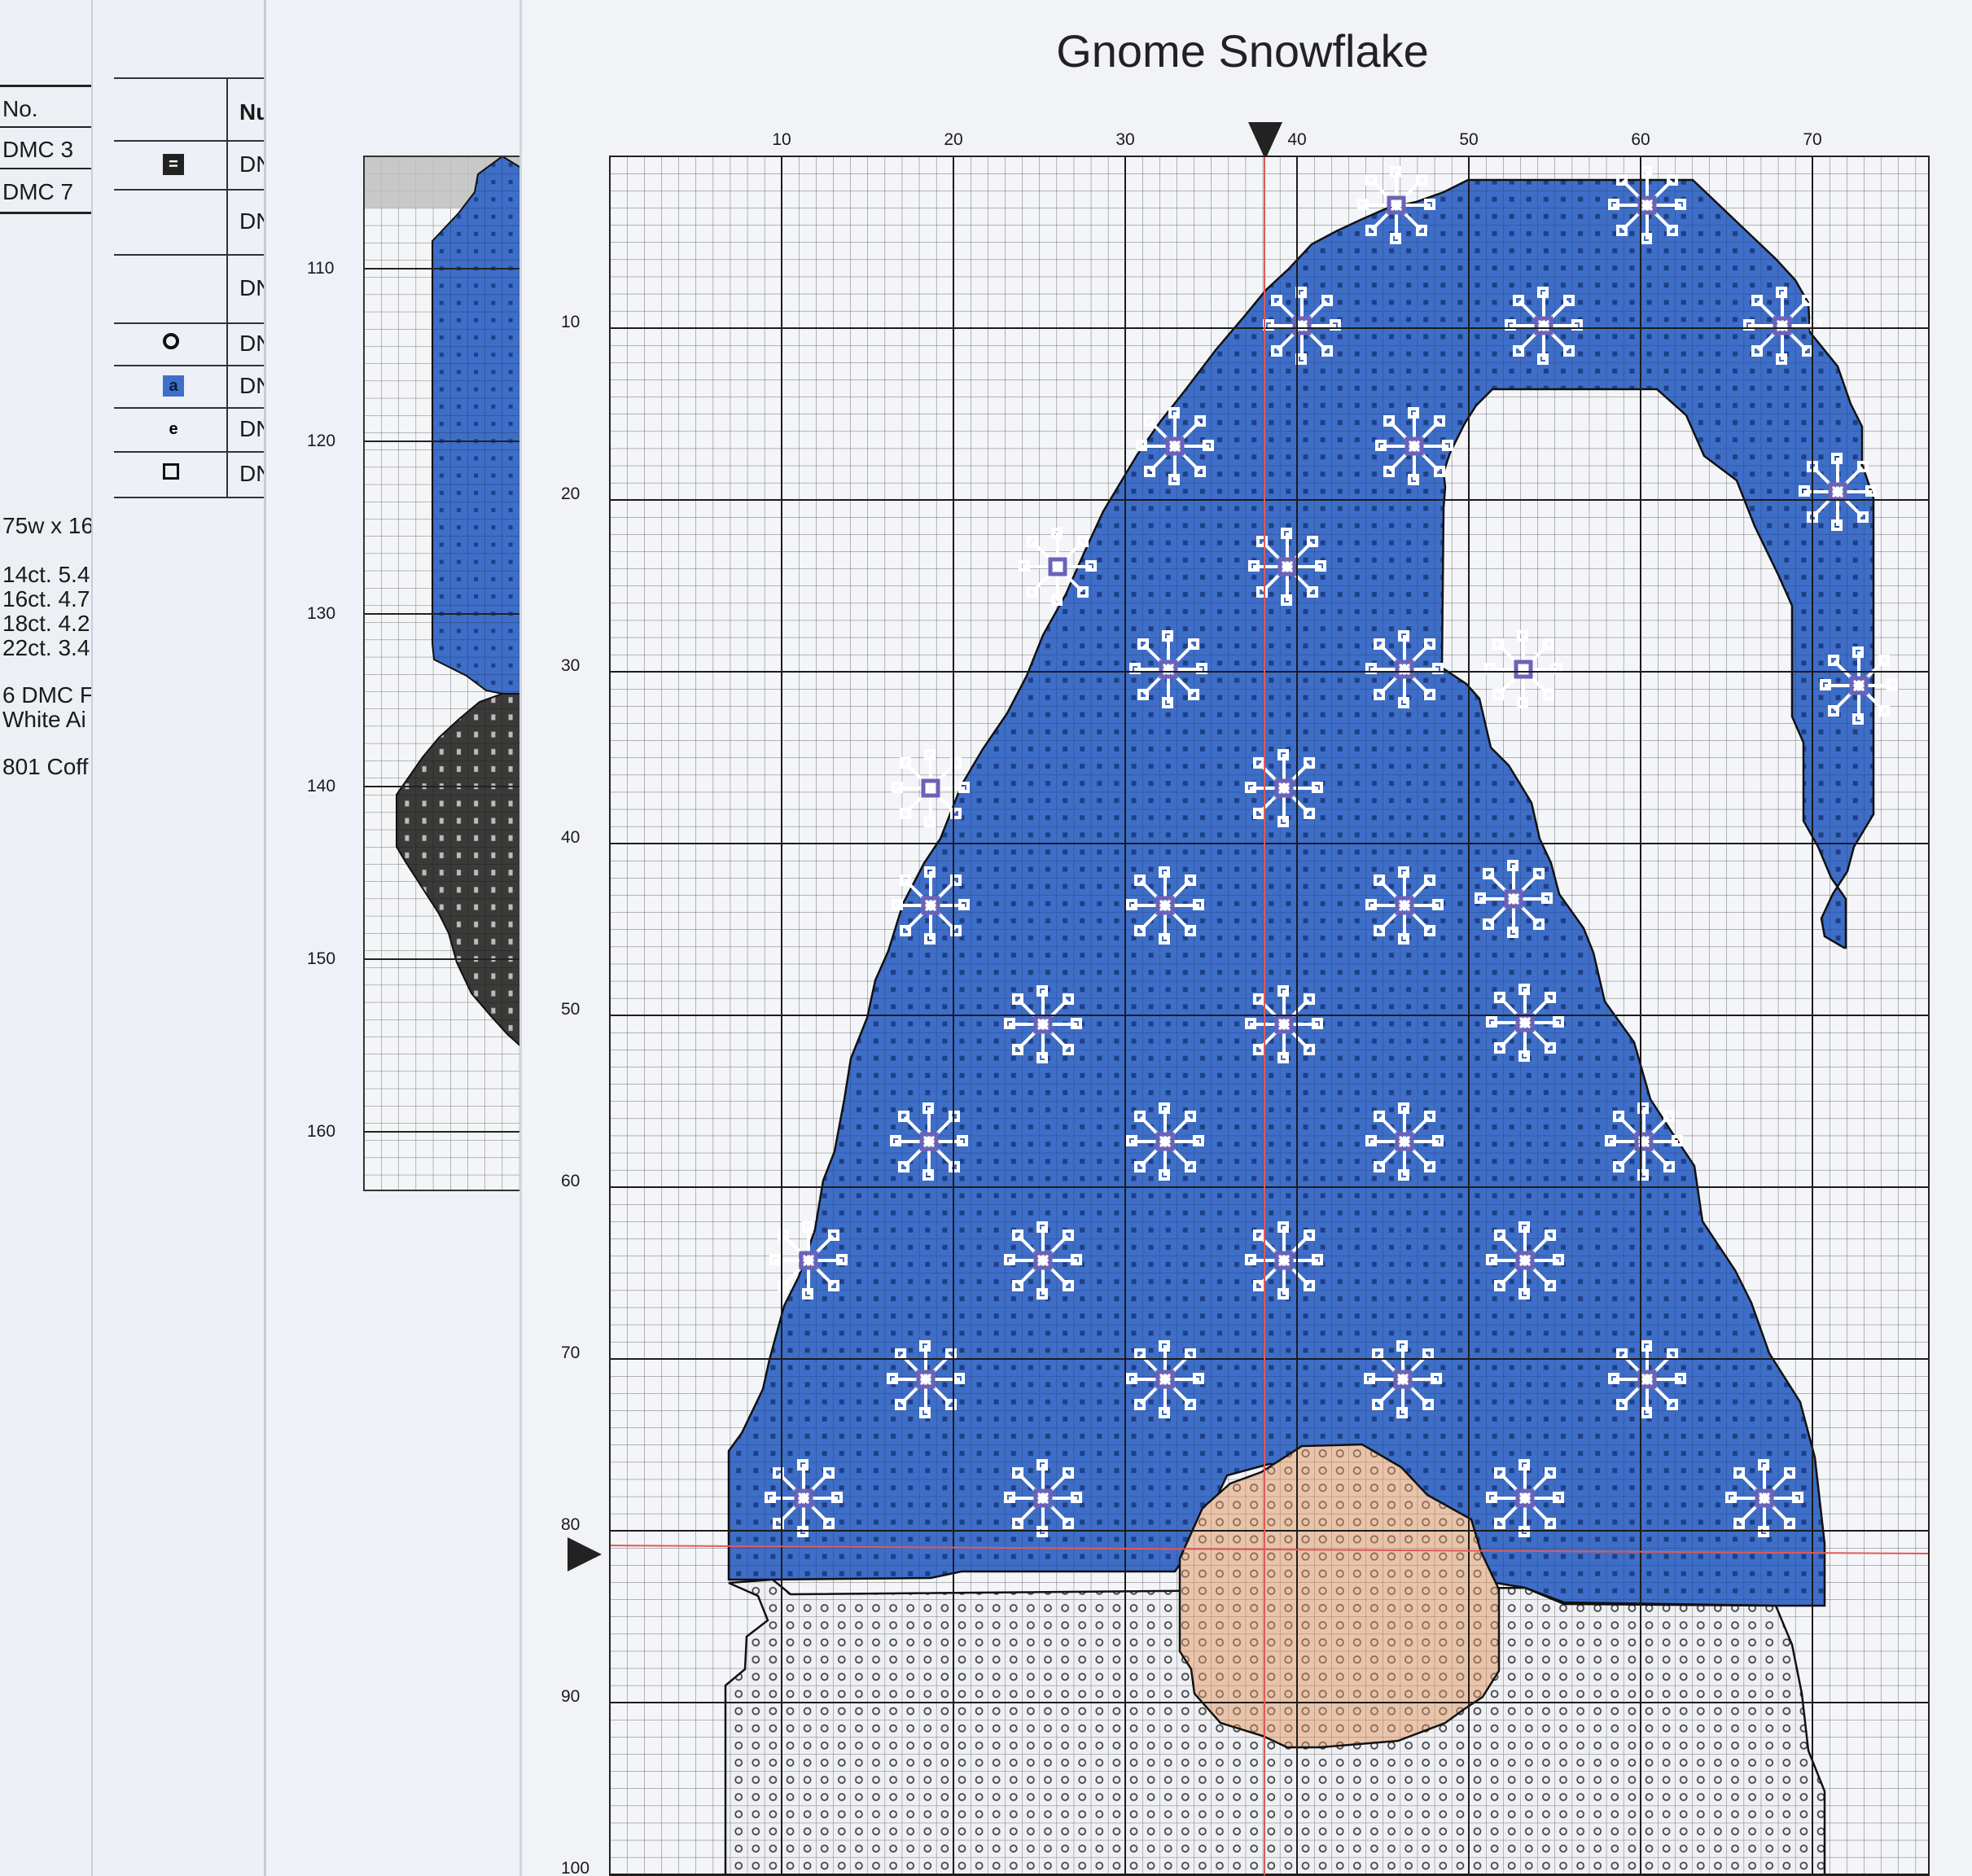  What do you see at coordinates (173, 428) in the screenshot?
I see `e-symbol-icon: e` at bounding box center [173, 428].